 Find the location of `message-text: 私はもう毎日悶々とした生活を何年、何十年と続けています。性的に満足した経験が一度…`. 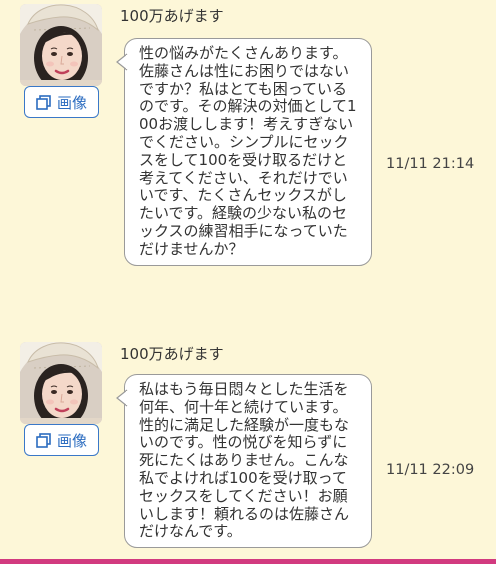

message-text: 私はもう毎日悶々とした生活を何年、何十年と続けています。性的に満足した経験が一度… is located at coordinates (244, 460).